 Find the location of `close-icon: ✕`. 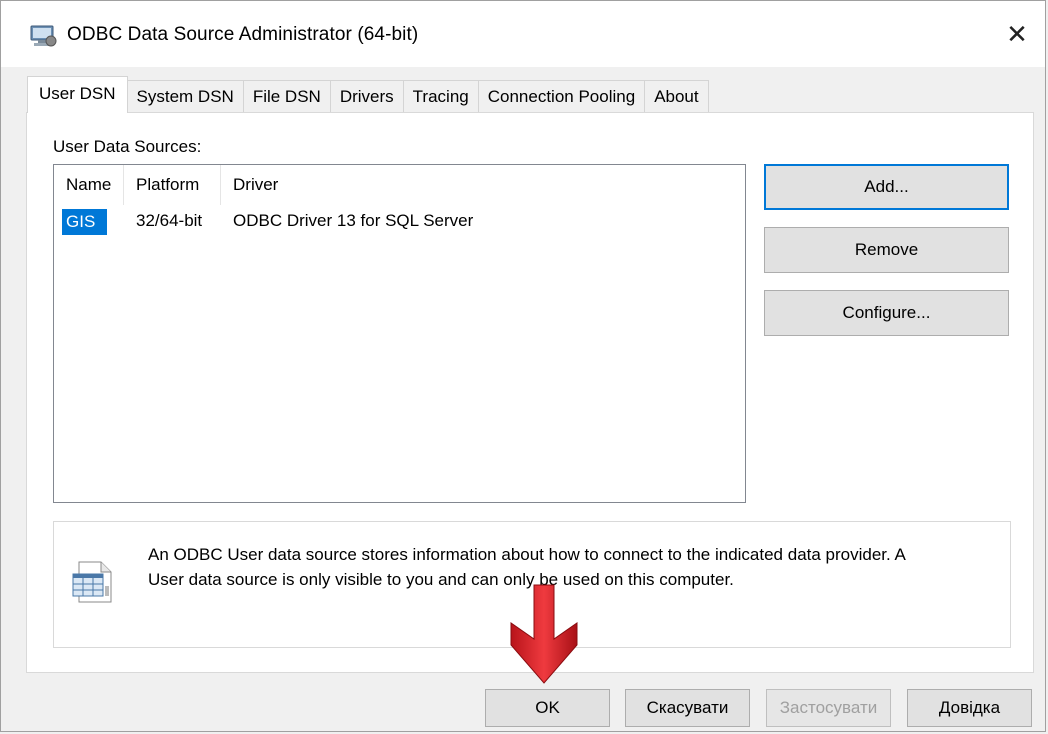

close-icon: ✕ is located at coordinates (1017, 34).